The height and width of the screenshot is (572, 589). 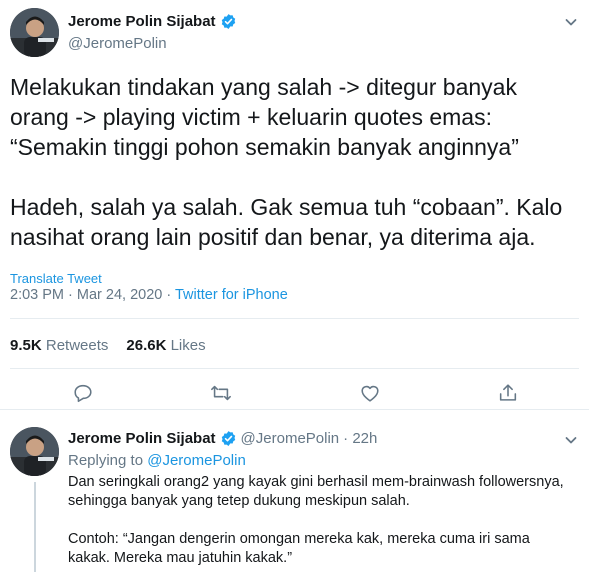 I want to click on reply-icon, so click(x=83, y=393).